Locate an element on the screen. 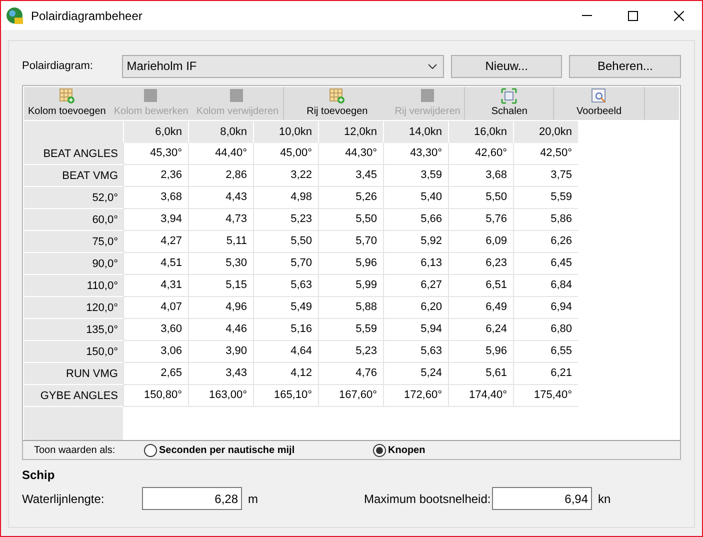 The width and height of the screenshot is (703, 537). table-cell: 42,60° is located at coordinates (480, 154).